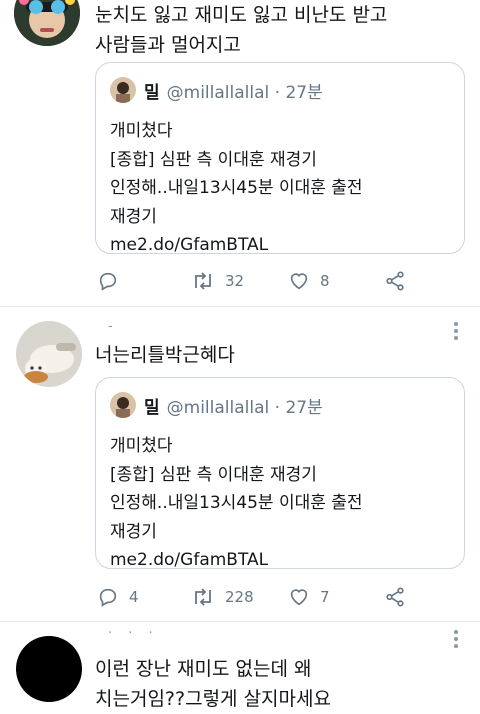 This screenshot has height=714, width=480. I want to click on retweet-button: 228, so click(222, 597).